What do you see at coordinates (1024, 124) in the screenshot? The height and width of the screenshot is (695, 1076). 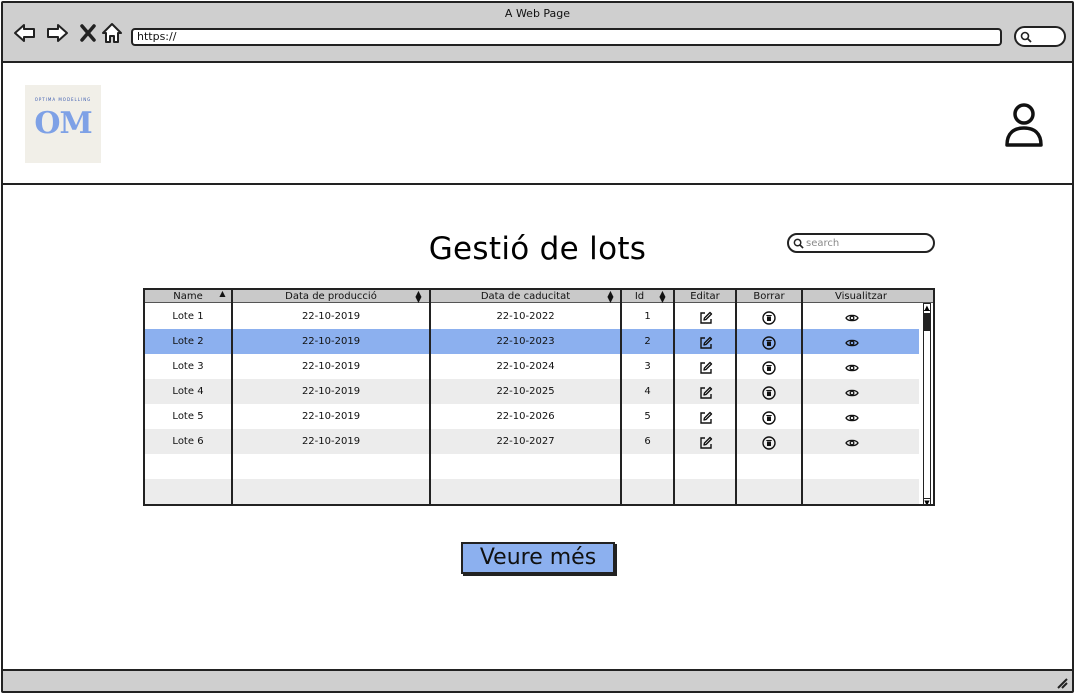 I see `user-icon` at bounding box center [1024, 124].